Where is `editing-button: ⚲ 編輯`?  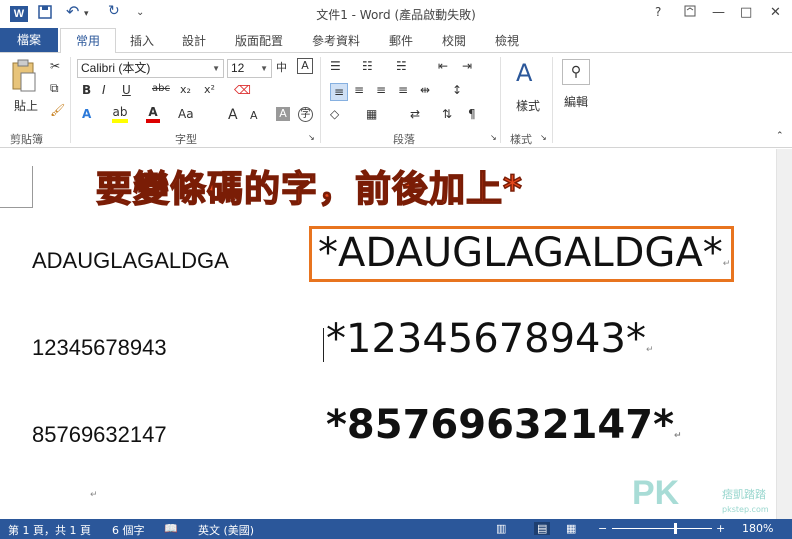 editing-button: ⚲ 編輯 is located at coordinates (576, 90).